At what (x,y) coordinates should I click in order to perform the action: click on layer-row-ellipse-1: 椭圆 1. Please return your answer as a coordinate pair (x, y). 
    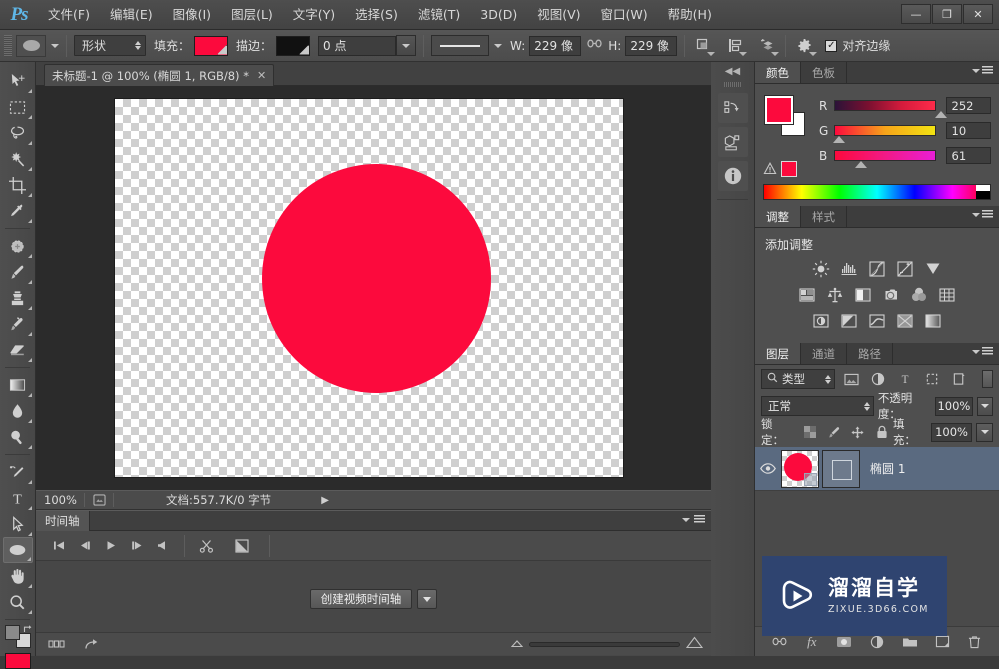
    Looking at the image, I should click on (877, 469).